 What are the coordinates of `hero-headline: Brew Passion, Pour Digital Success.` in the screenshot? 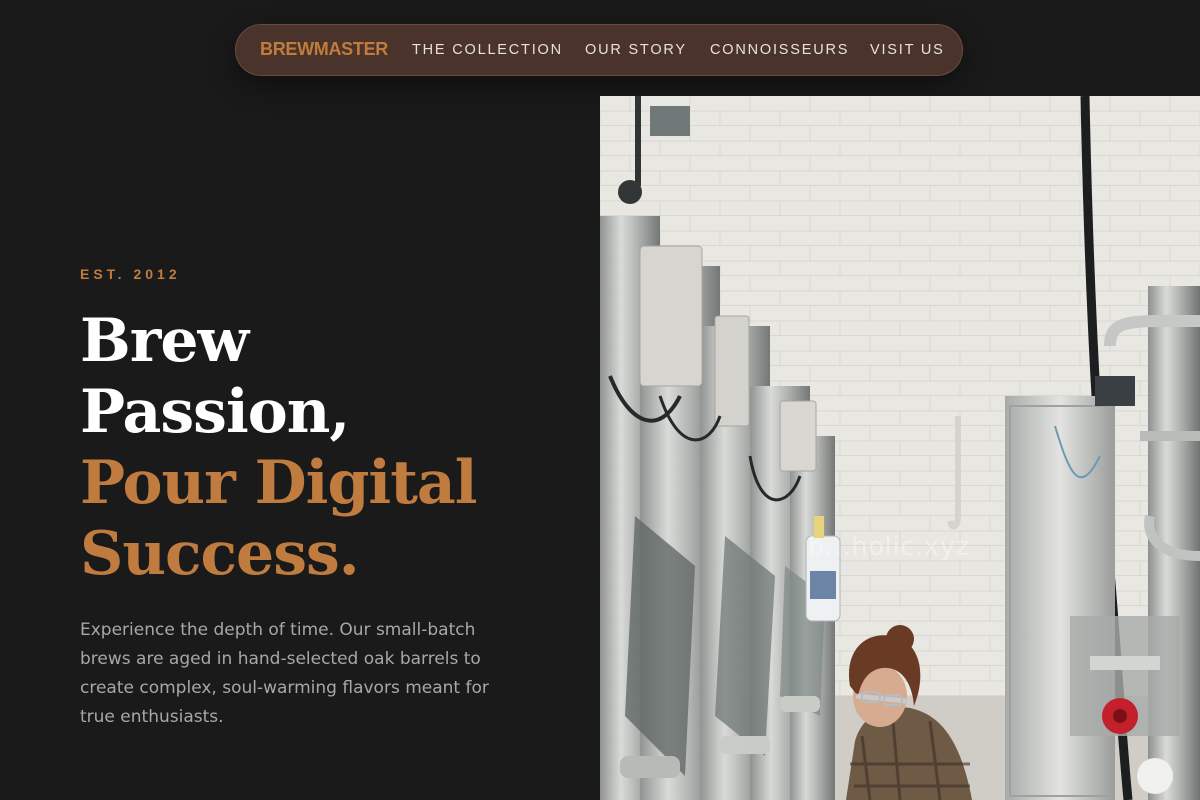 It's located at (315, 448).